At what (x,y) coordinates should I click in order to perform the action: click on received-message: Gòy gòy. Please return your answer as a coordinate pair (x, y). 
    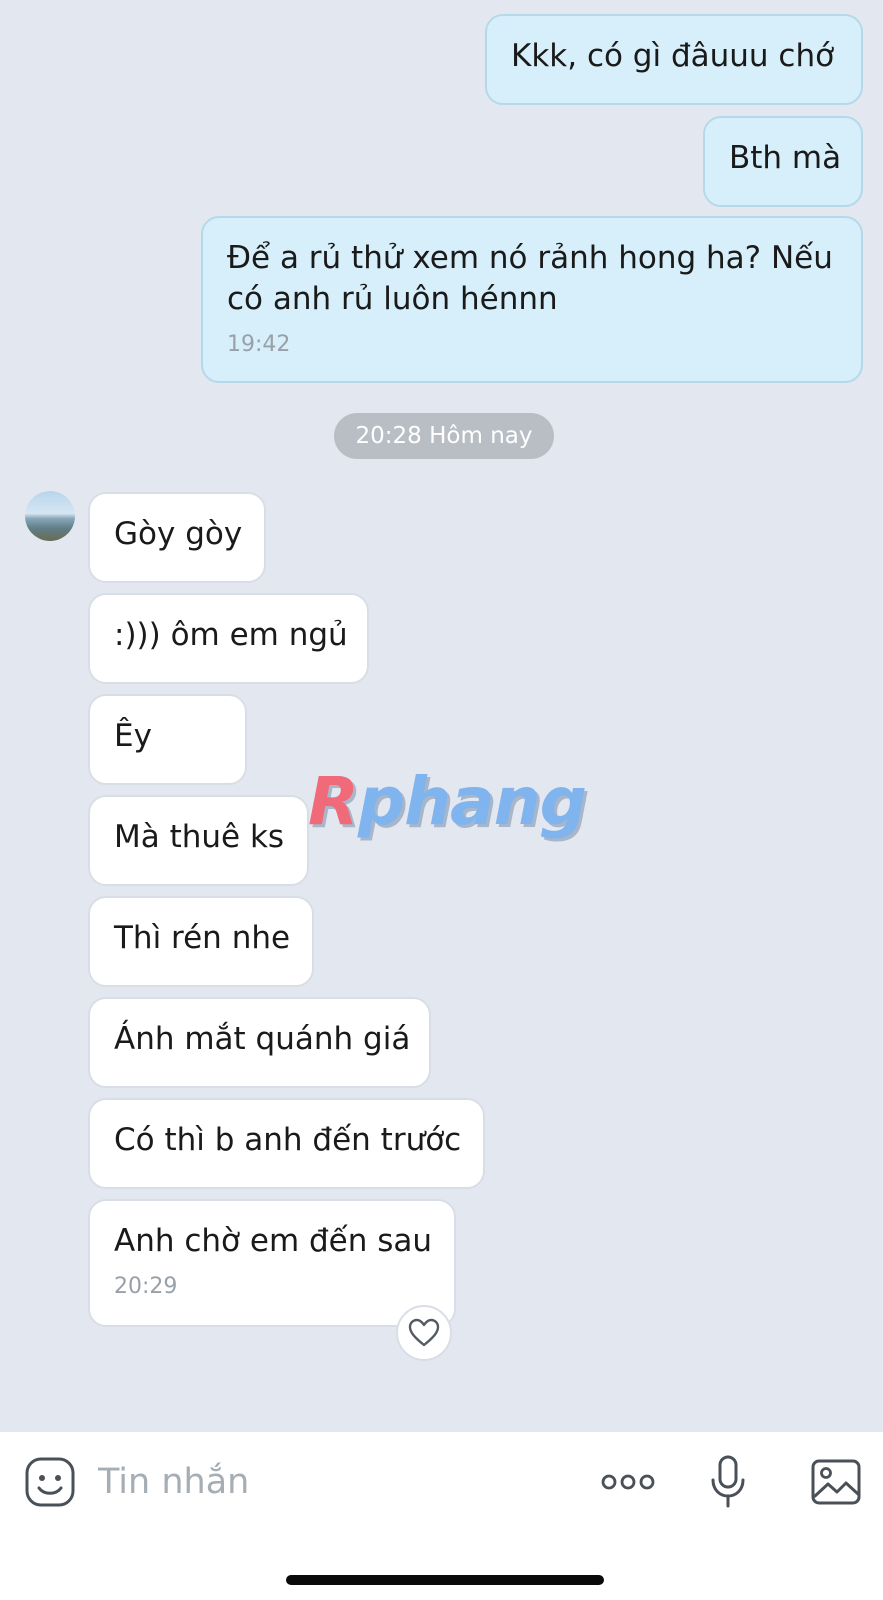
    Looking at the image, I should click on (177, 537).